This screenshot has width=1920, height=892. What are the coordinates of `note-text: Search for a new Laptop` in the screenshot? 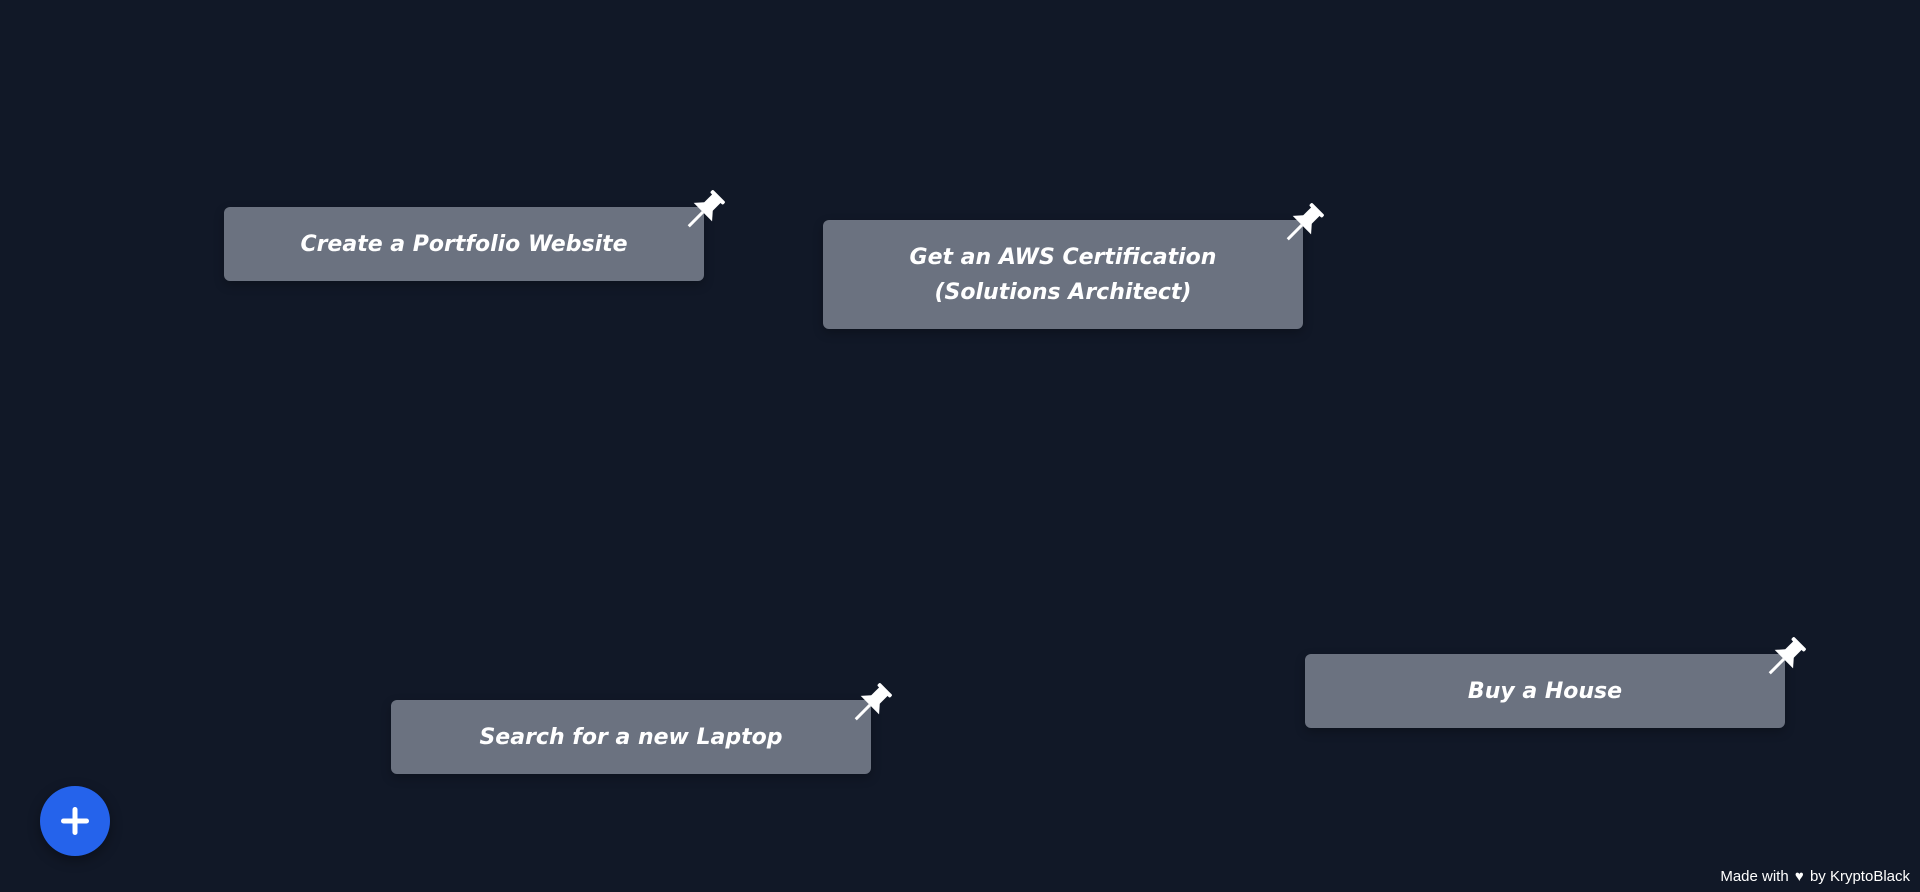 It's located at (631, 737).